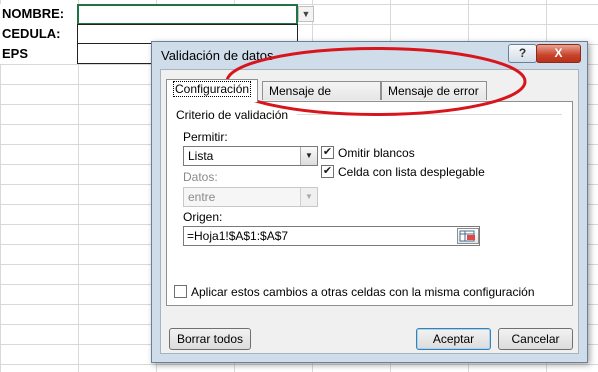 This screenshot has width=598, height=372. I want to click on group-divider, so click(429, 114).